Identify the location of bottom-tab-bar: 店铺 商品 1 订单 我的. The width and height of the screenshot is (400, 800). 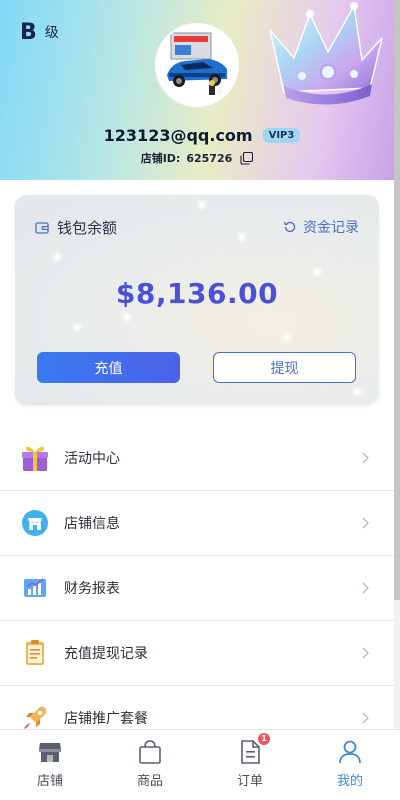
(200, 764).